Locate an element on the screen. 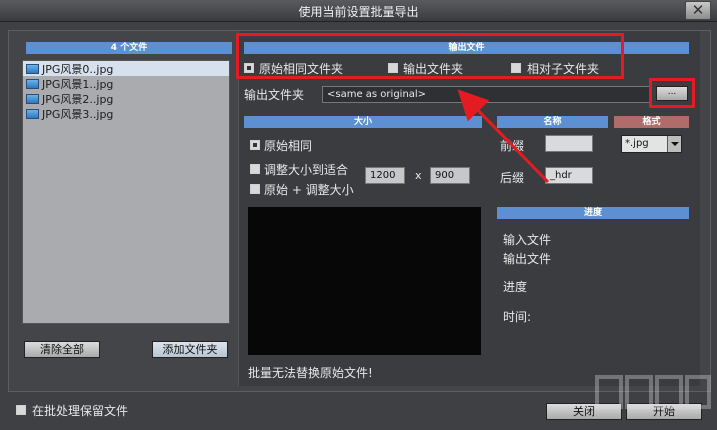 The width and height of the screenshot is (717, 430). file-name: JPG风景0..jpg is located at coordinates (78, 69).